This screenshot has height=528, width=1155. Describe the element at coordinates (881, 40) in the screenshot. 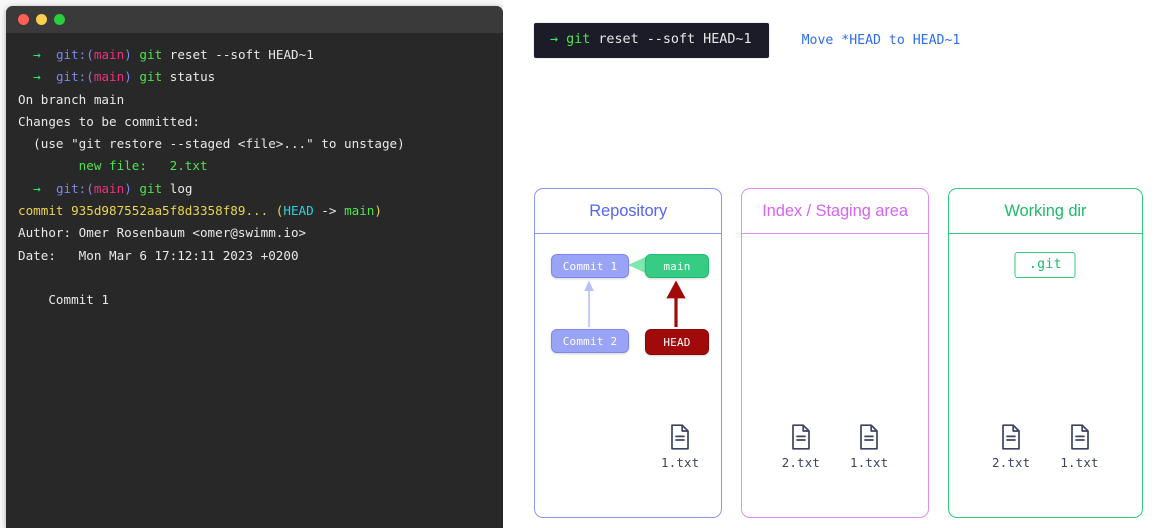

I see `command-banner-note: Move *HEAD to HEAD~1` at that location.